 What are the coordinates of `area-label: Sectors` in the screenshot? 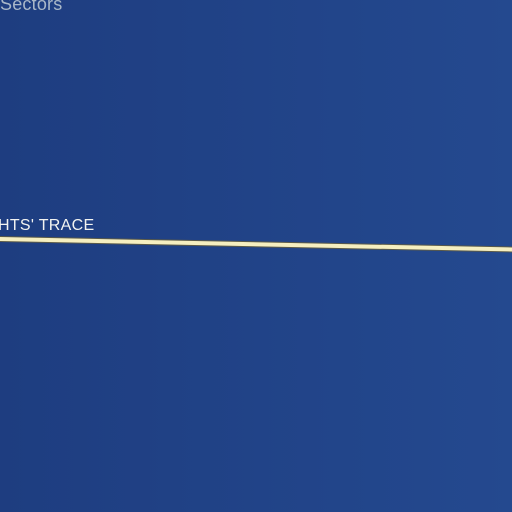 It's located at (31, 7).